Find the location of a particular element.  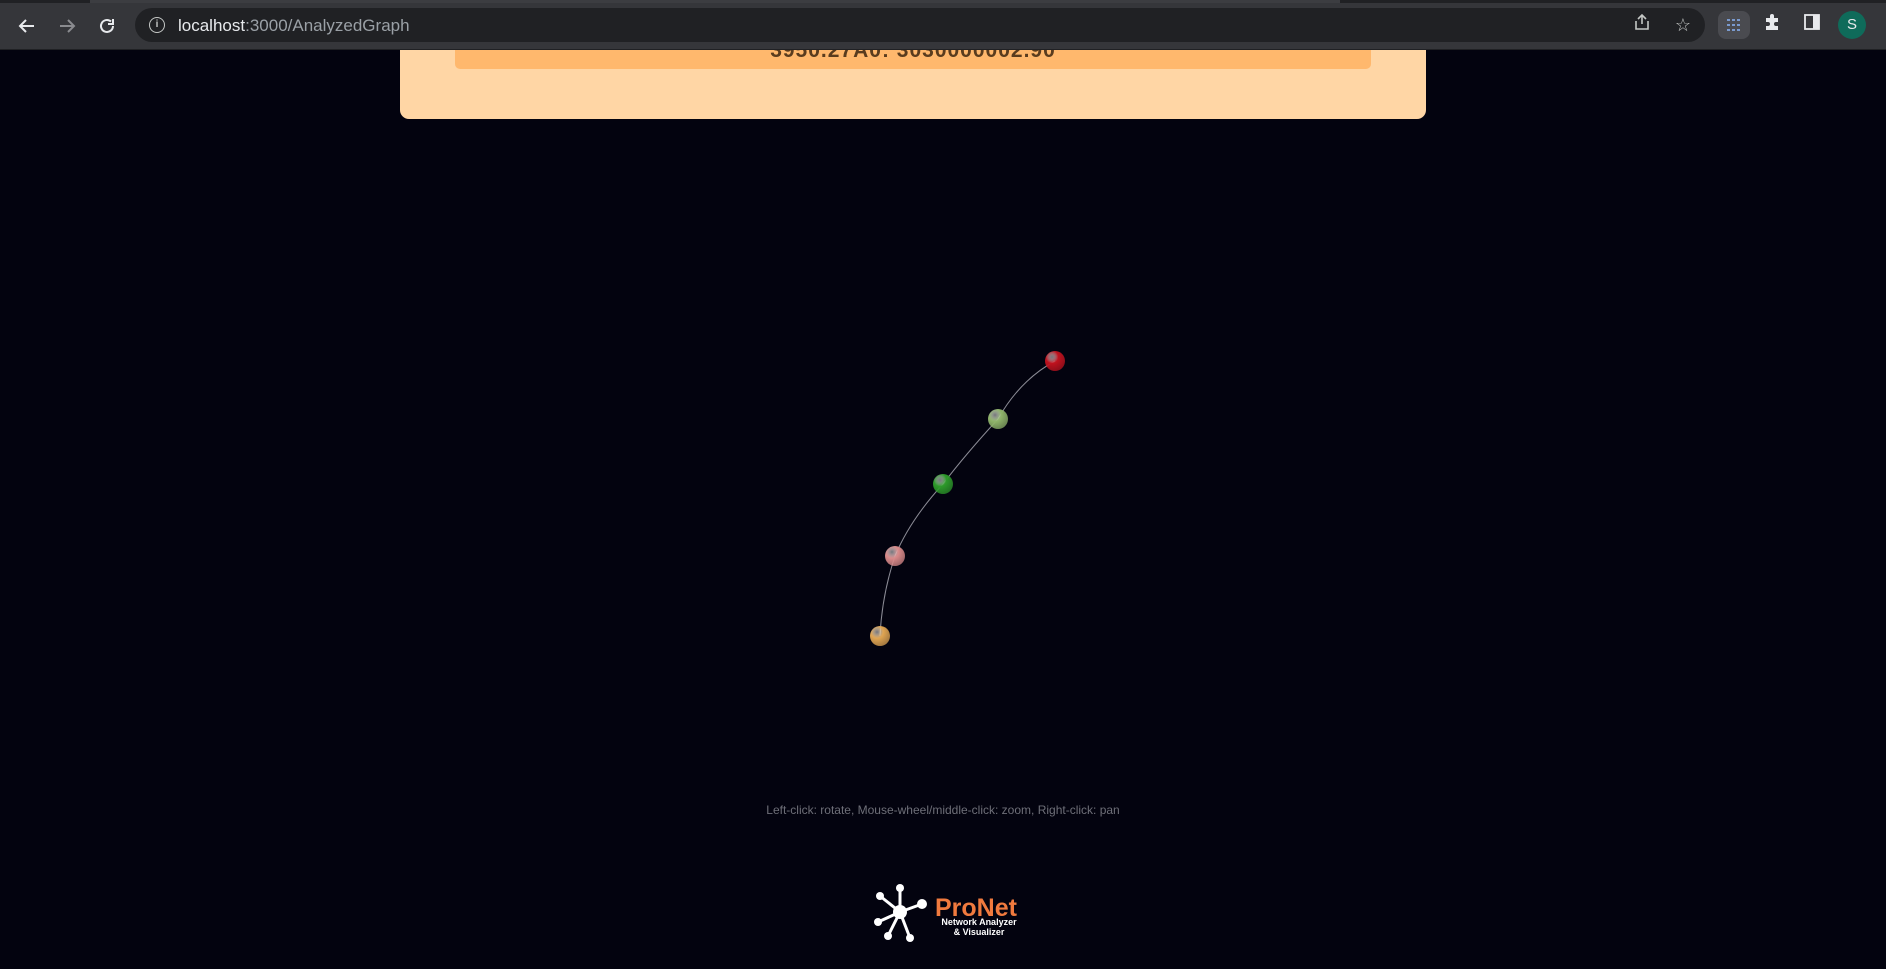

info-icon: i is located at coordinates (157, 25).